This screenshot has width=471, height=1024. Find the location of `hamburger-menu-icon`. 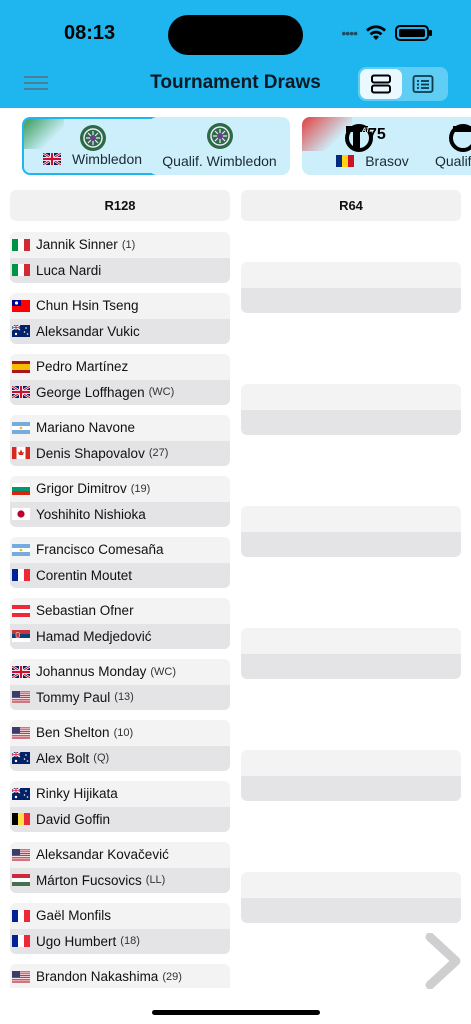

hamburger-menu-icon is located at coordinates (36, 83).